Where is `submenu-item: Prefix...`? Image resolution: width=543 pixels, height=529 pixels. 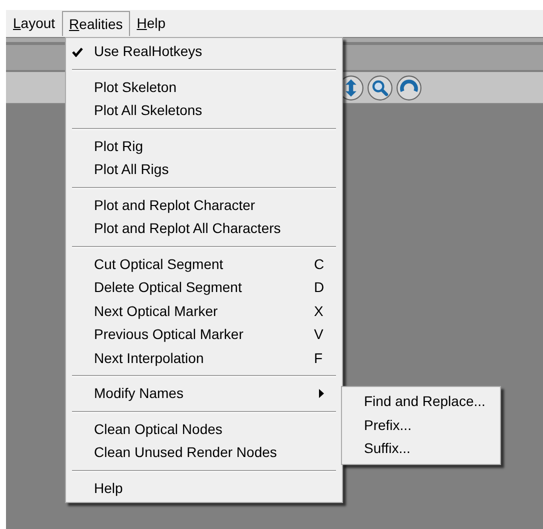
submenu-item: Prefix... is located at coordinates (421, 425).